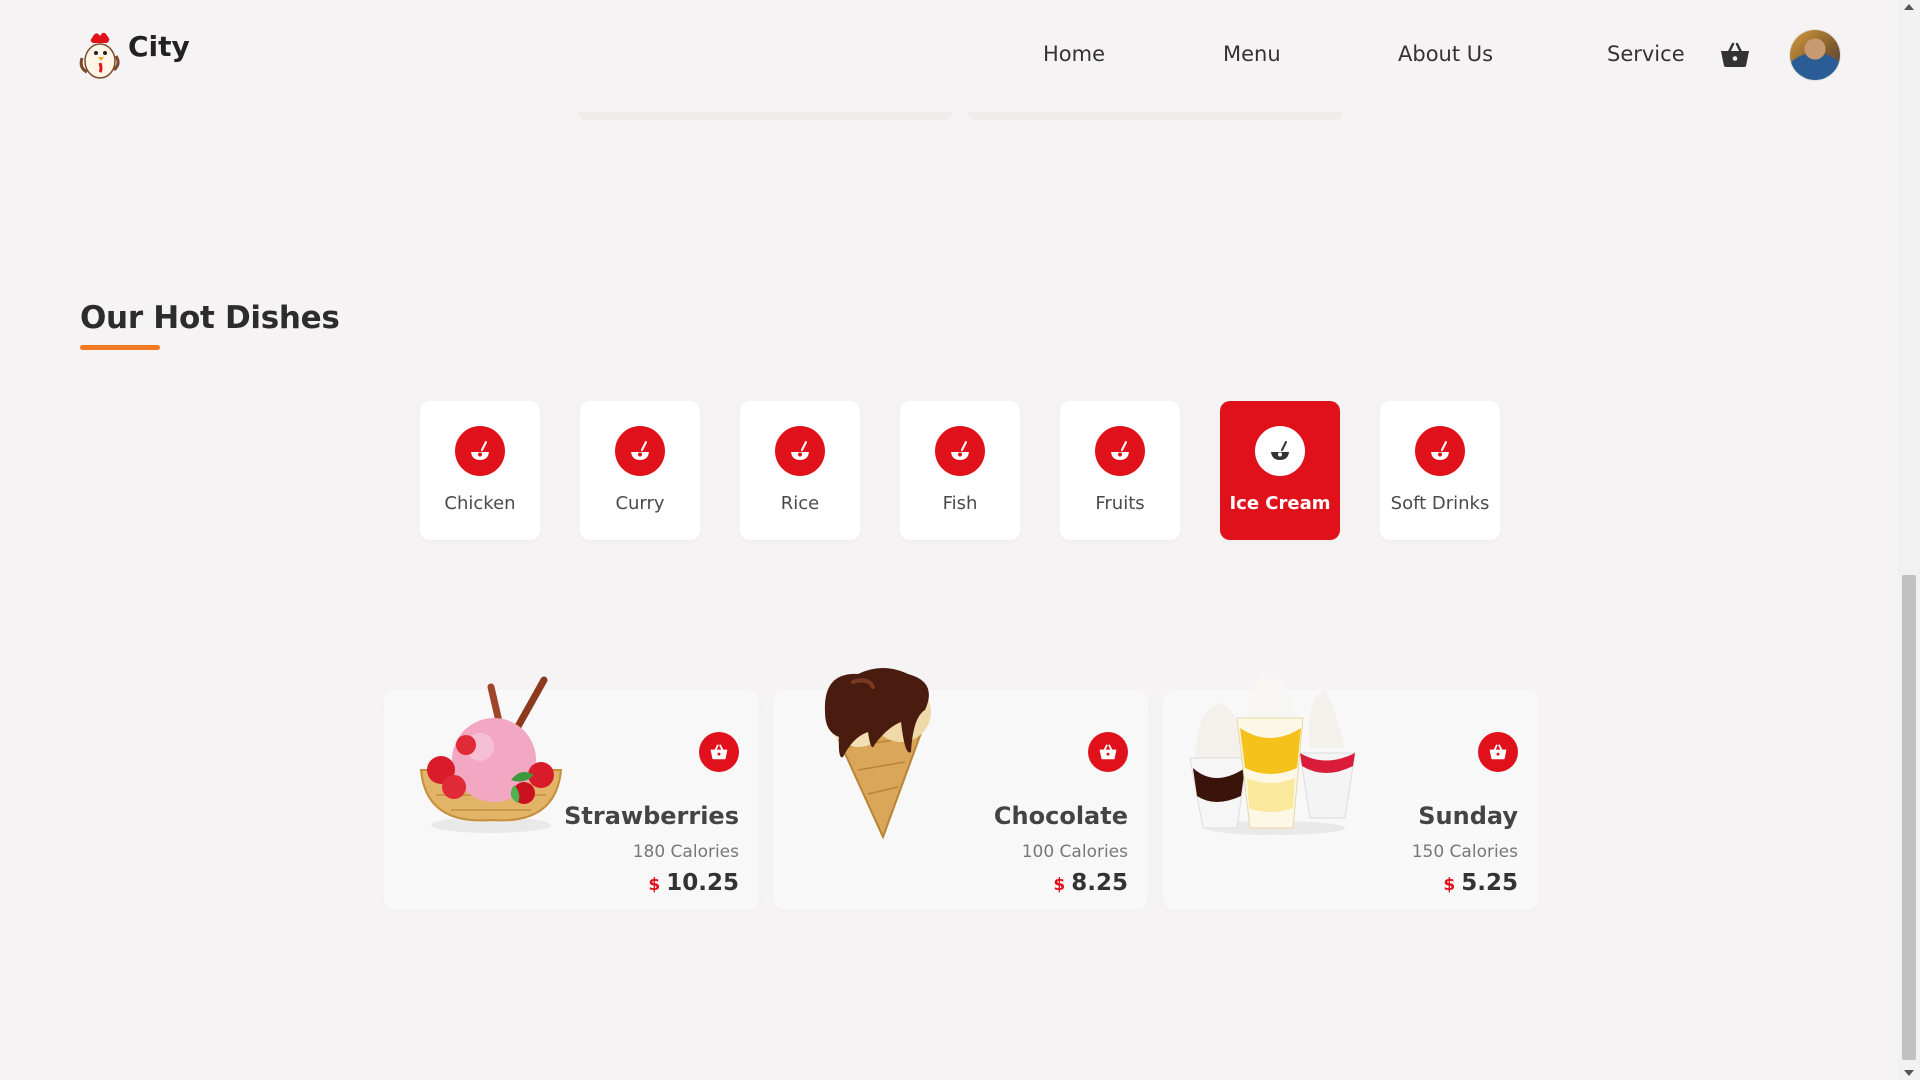 This screenshot has height=1080, width=1920. I want to click on category-fruits: Fruits, so click(1120, 470).